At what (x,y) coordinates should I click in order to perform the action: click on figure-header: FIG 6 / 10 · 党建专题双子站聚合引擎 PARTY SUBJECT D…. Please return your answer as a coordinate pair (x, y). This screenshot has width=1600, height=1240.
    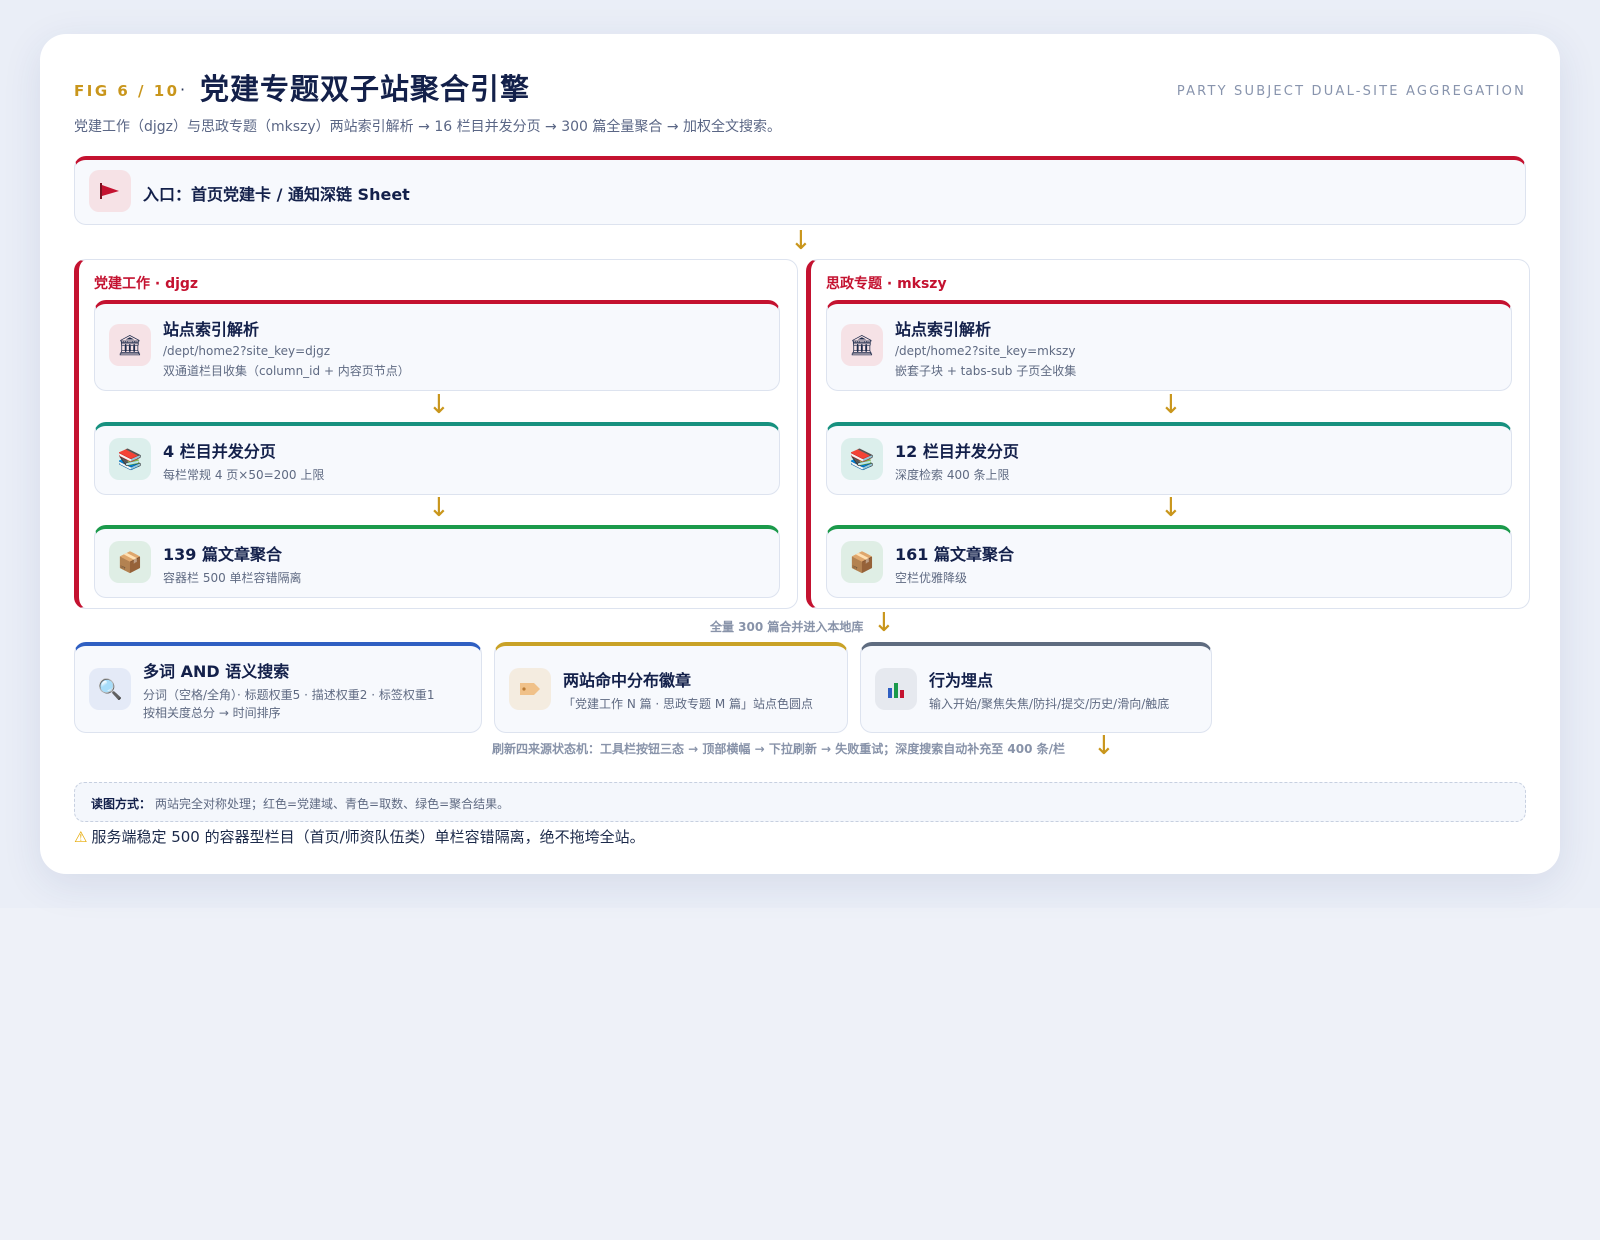
    Looking at the image, I should click on (800, 86).